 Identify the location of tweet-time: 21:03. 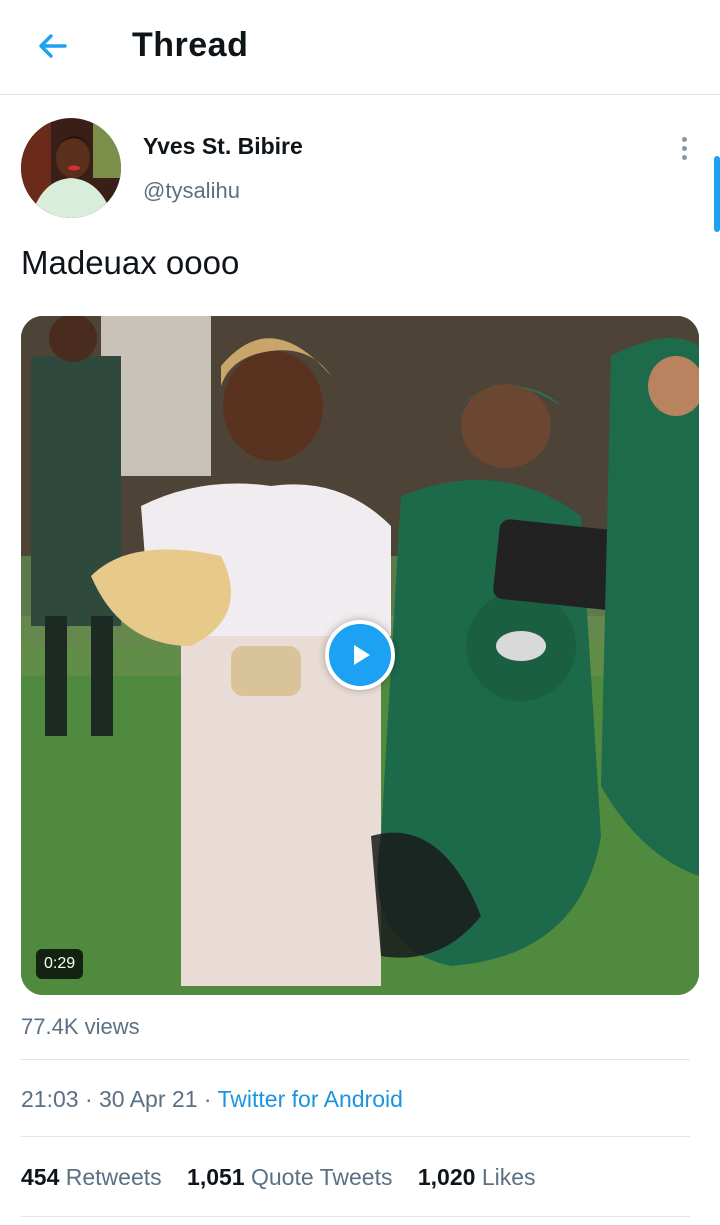
(50, 1099).